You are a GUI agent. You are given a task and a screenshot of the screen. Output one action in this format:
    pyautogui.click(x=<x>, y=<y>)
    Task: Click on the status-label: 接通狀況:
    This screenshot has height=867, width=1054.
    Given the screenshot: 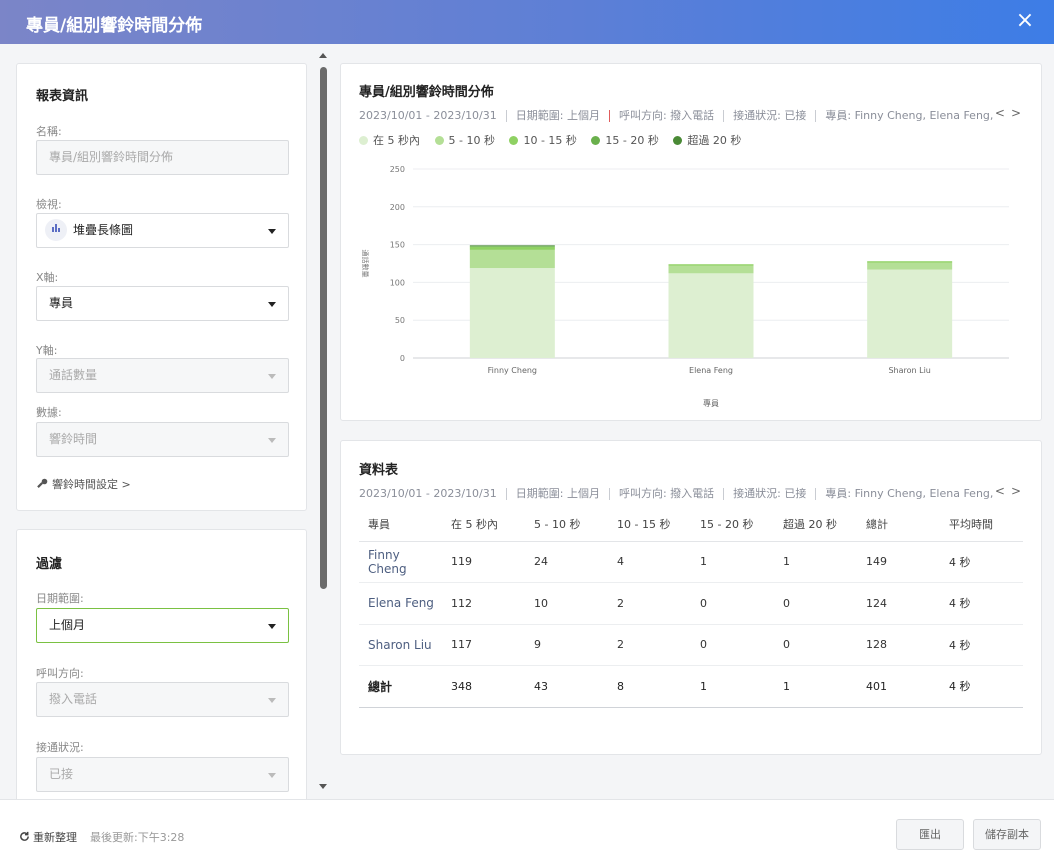 What is the action you would take?
    pyautogui.click(x=60, y=747)
    